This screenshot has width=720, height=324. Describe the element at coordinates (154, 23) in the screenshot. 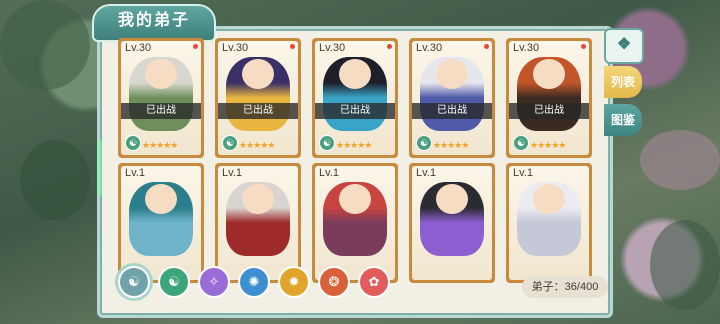

I see `panel-title: 我的弟子` at that location.